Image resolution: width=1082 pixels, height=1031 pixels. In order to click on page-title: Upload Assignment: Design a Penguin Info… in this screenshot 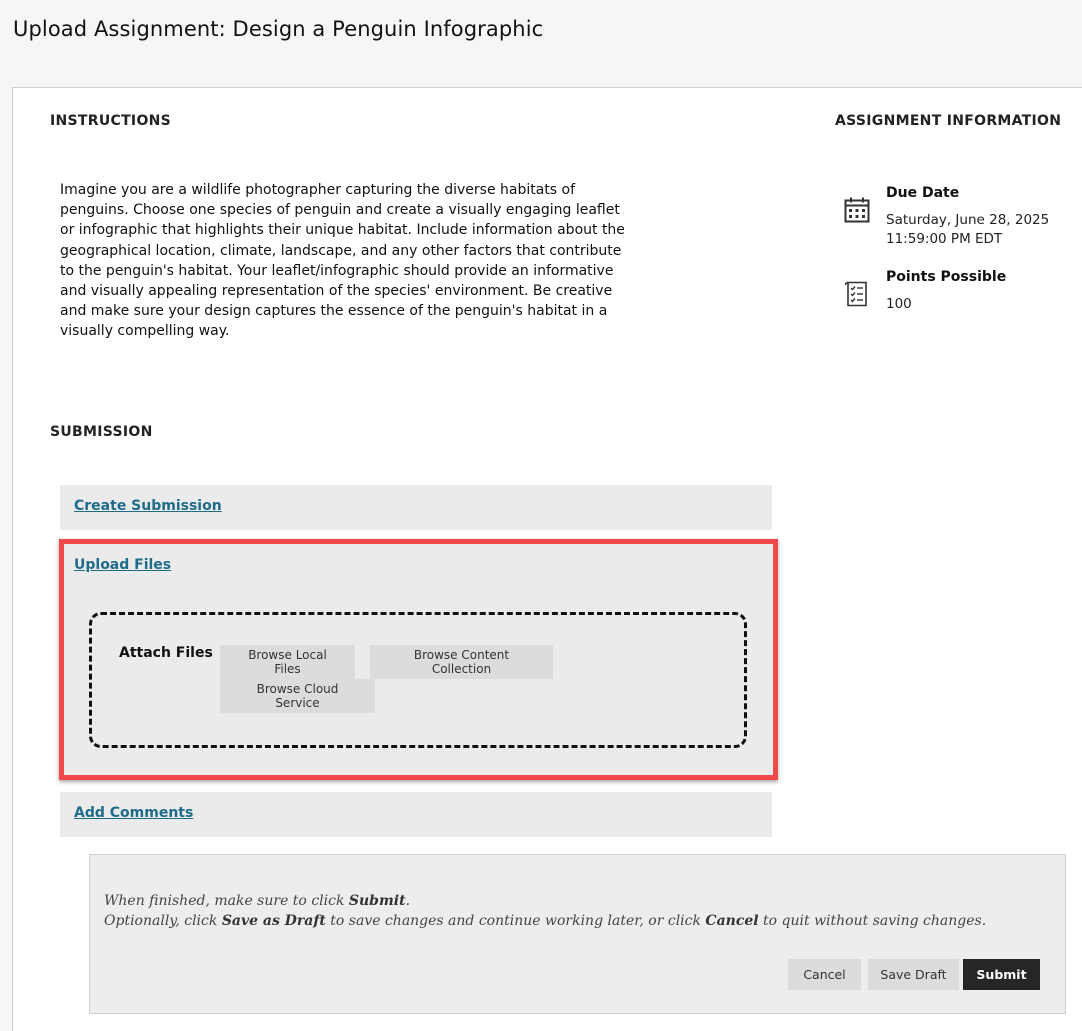, I will do `click(278, 29)`.